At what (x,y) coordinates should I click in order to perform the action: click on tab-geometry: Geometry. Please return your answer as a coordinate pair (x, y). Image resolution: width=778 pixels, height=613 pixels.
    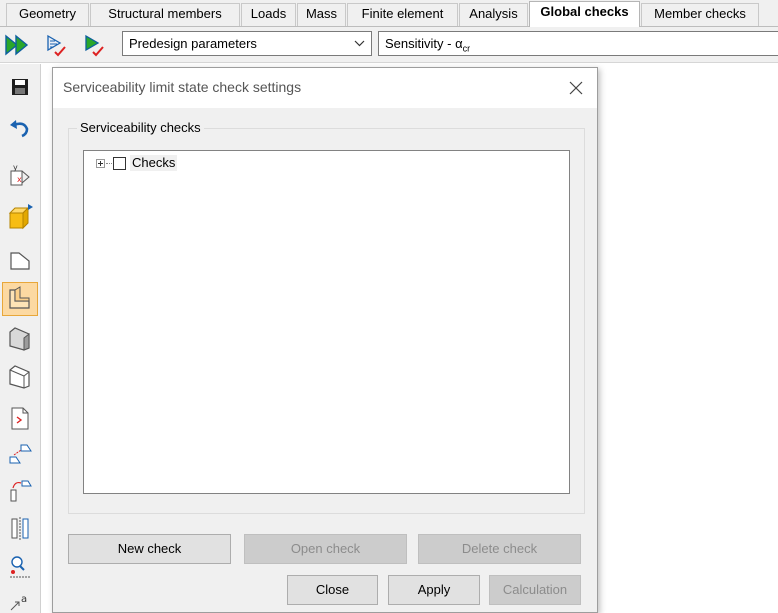
    Looking at the image, I should click on (47, 14).